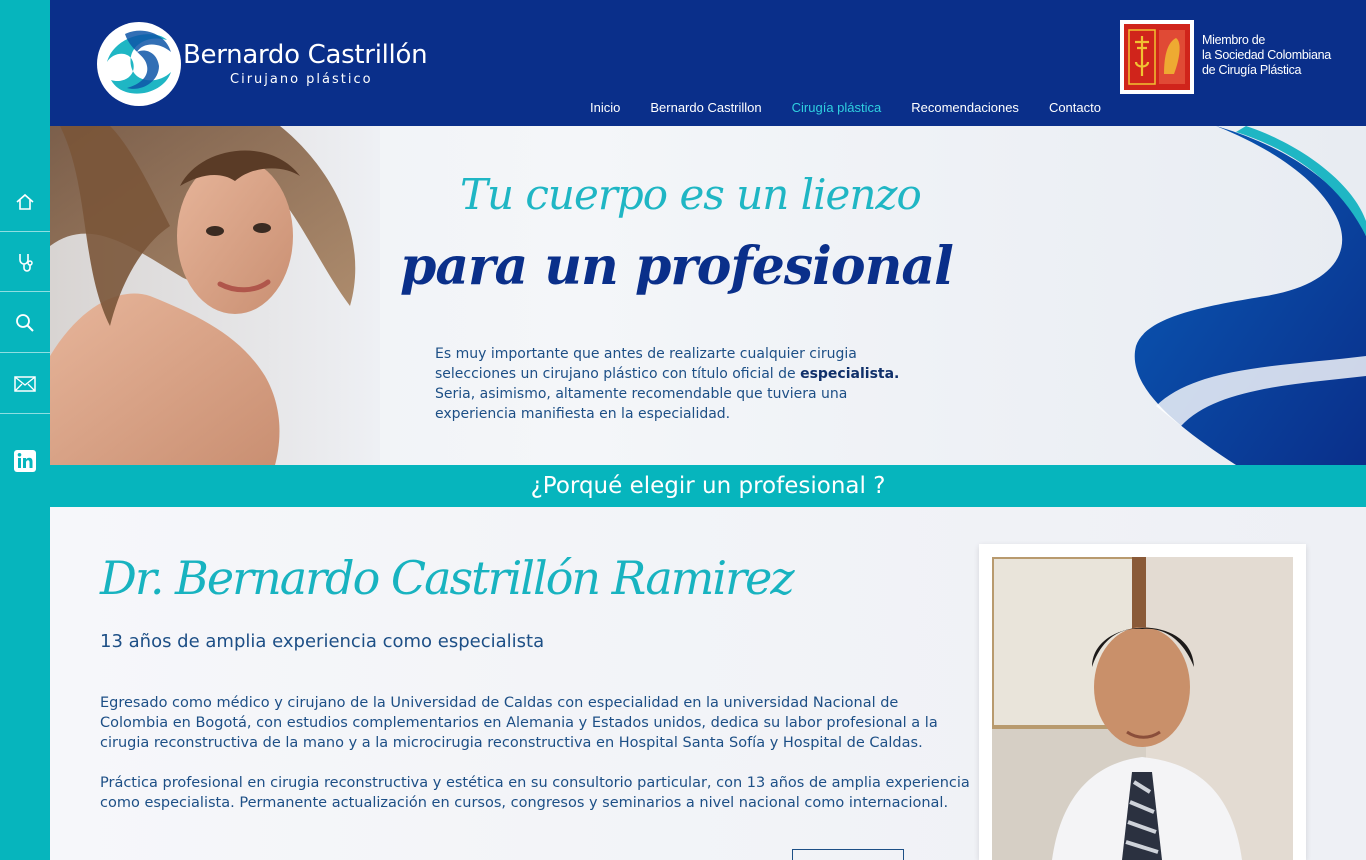 This screenshot has height=860, width=1366. Describe the element at coordinates (1142, 708) in the screenshot. I see `doctor-portrait-image` at that location.